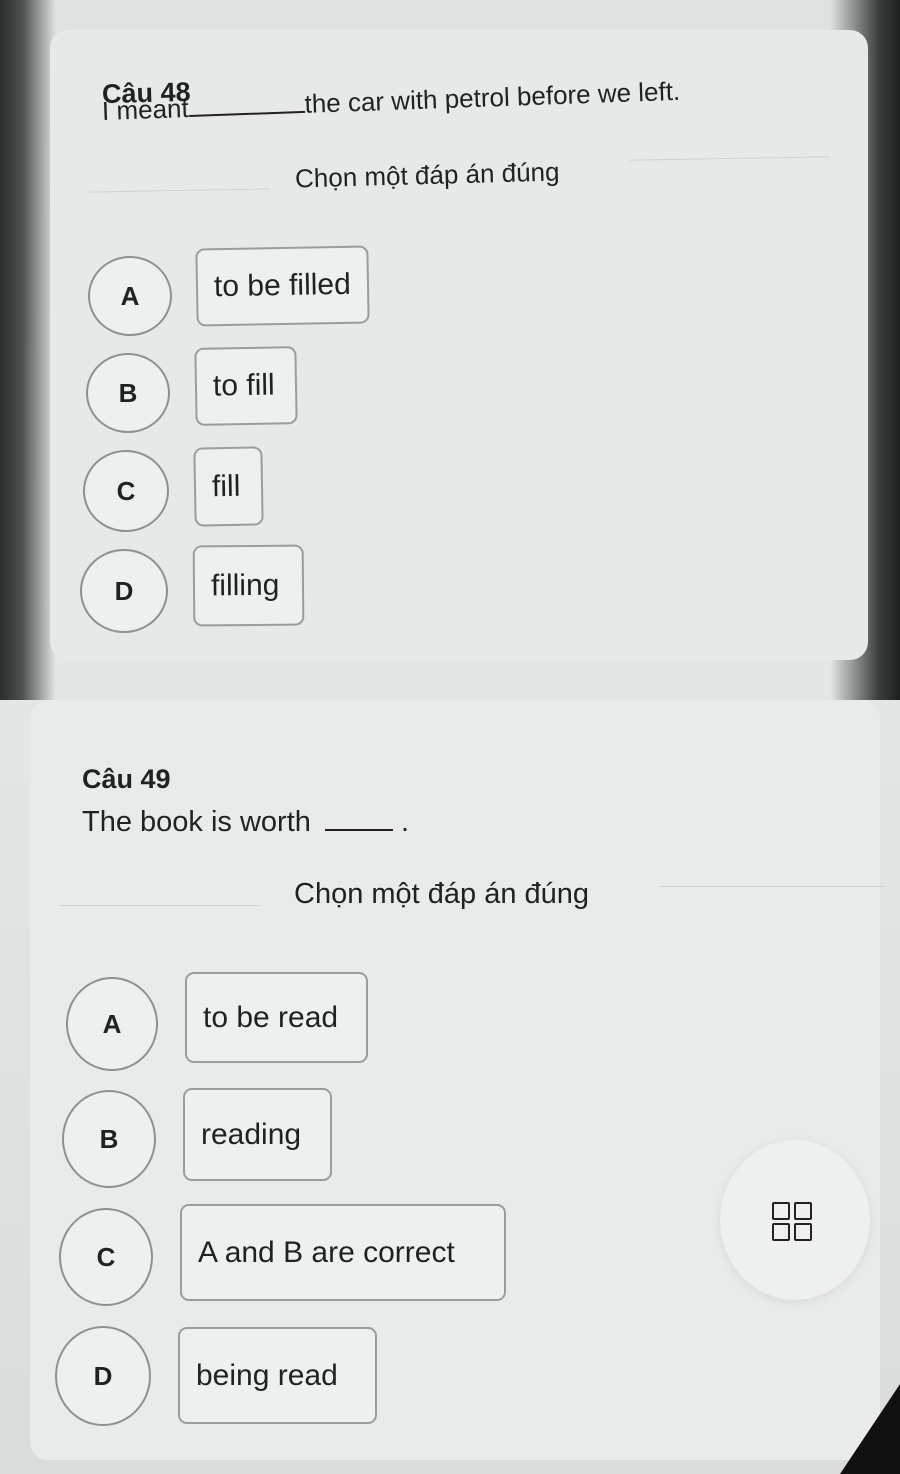  Describe the element at coordinates (277, 1375) in the screenshot. I see `option-d-button: being read` at that location.